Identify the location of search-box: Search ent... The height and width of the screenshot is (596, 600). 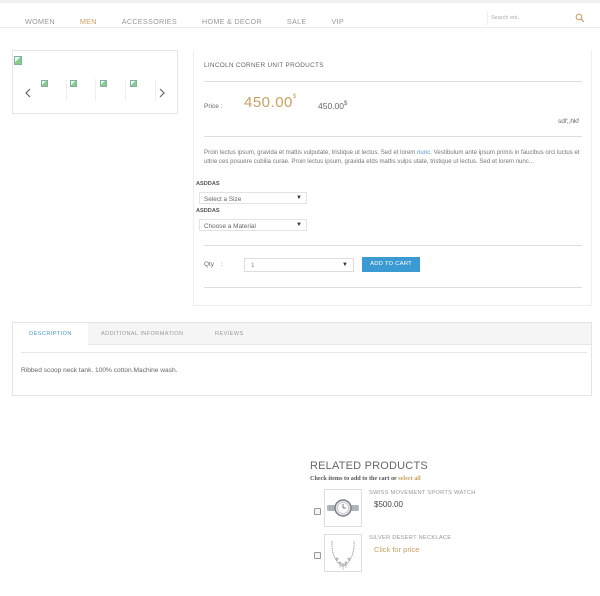
(539, 18).